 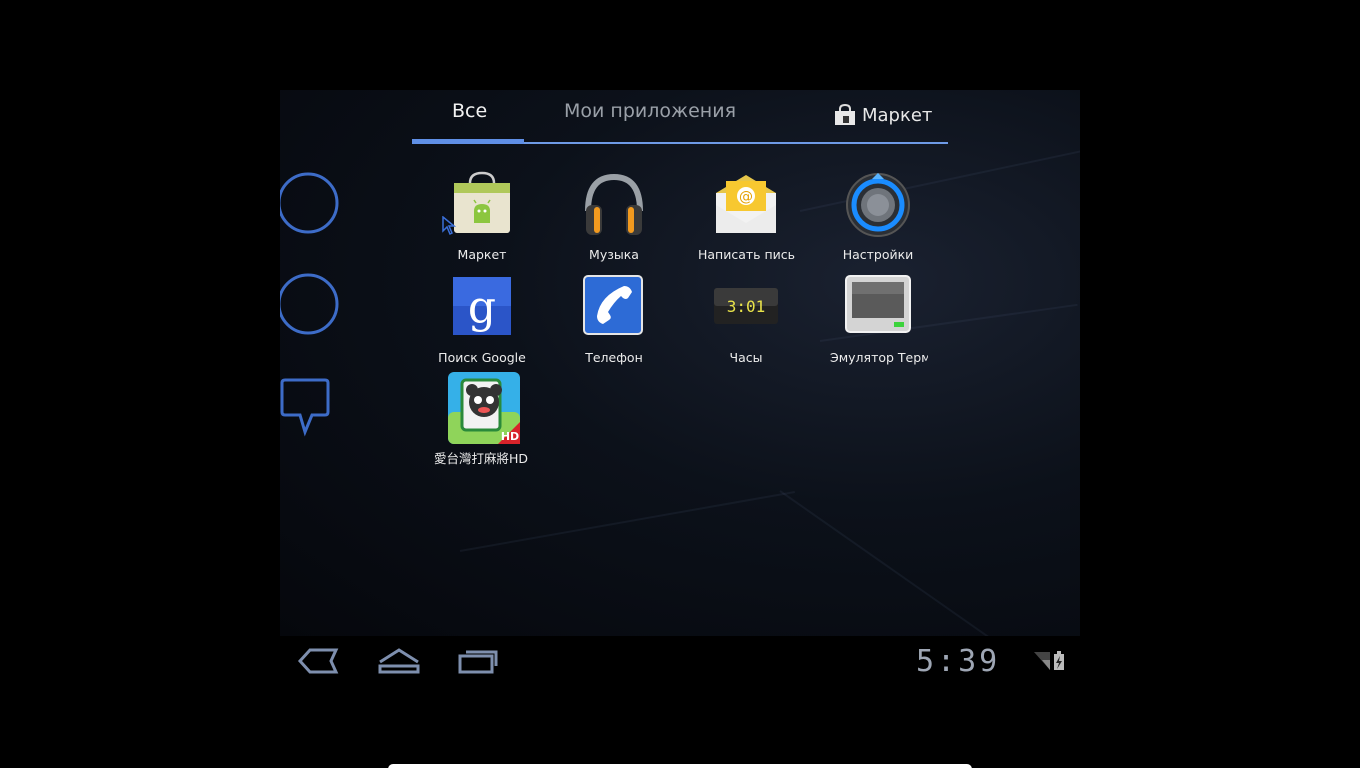 What do you see at coordinates (958, 661) in the screenshot?
I see `status-time: 5:39` at bounding box center [958, 661].